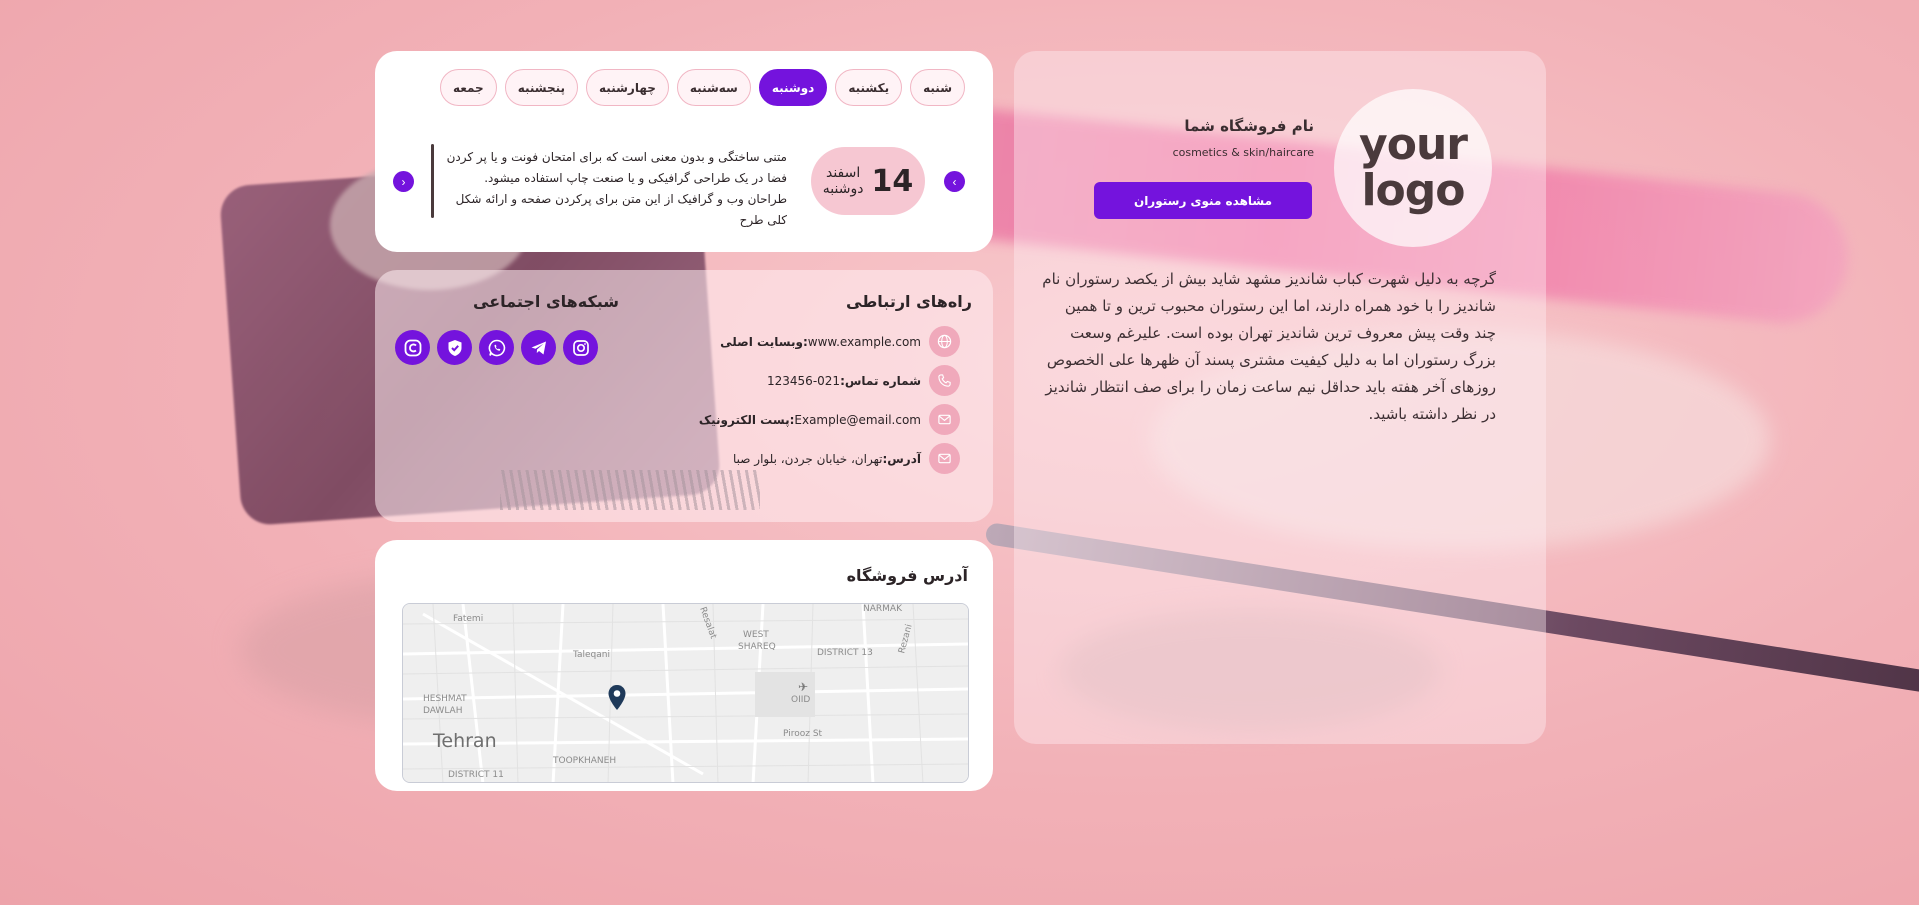 This screenshot has width=1919, height=905. What do you see at coordinates (909, 301) in the screenshot?
I see `contact-title: راه‌های ارتباطی` at bounding box center [909, 301].